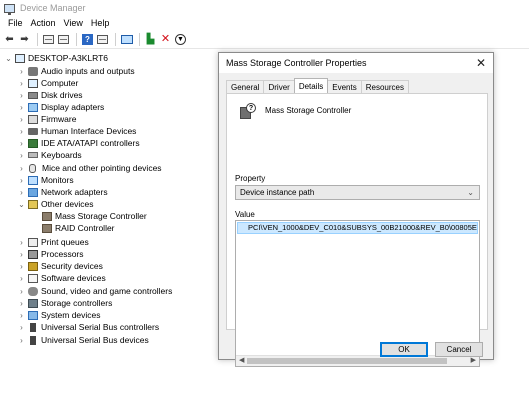  I want to click on tree-item-print-queues: › Print queues, so click(53, 242).